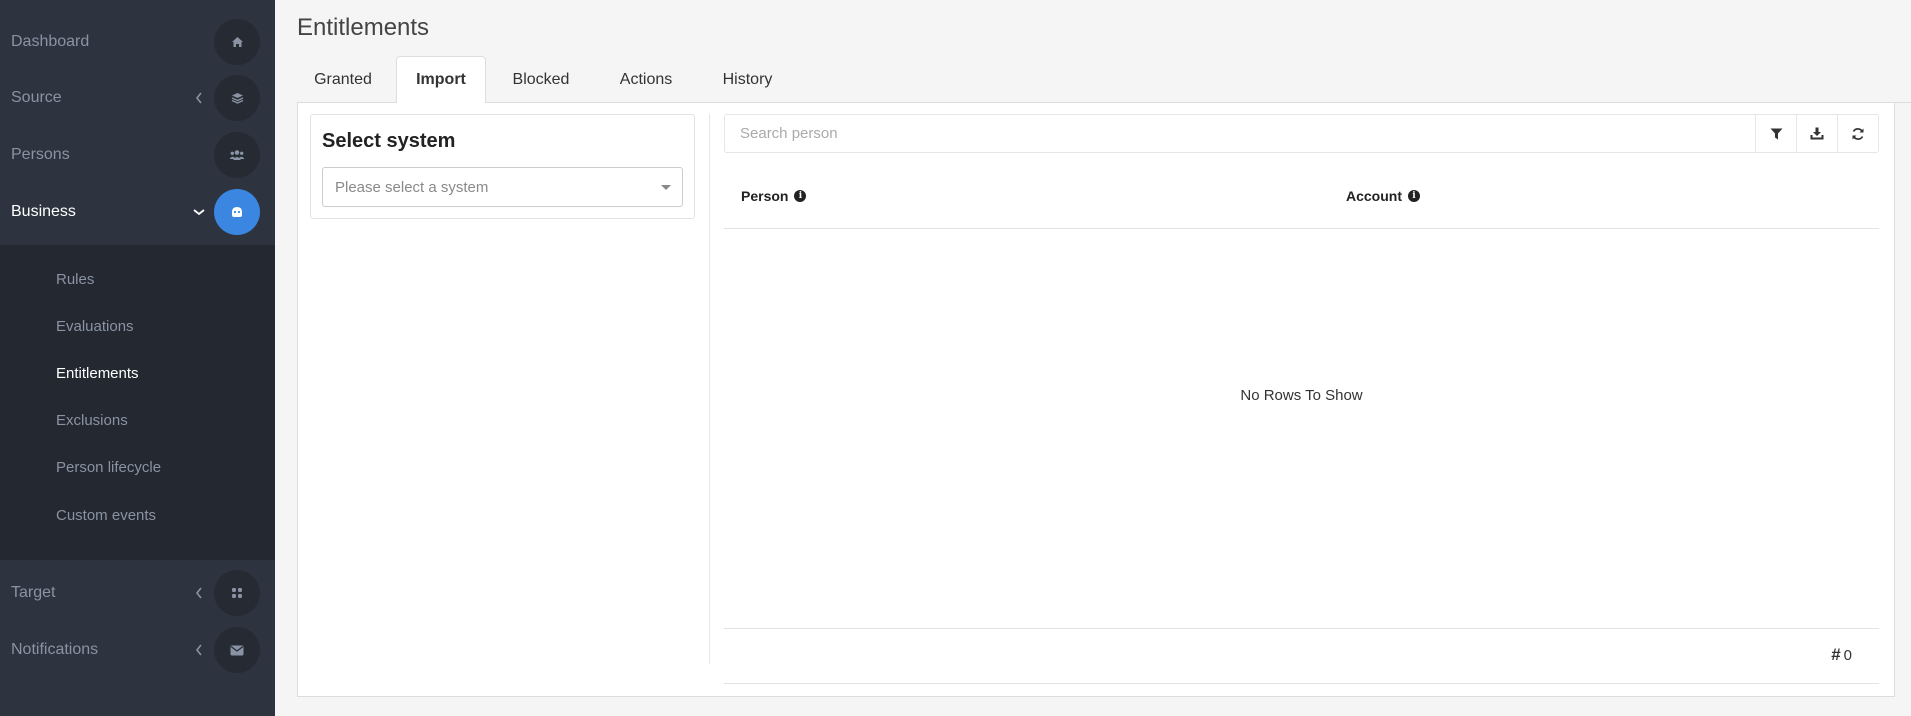 This screenshot has height=716, width=1911. I want to click on row-count-value: 0, so click(1847, 655).